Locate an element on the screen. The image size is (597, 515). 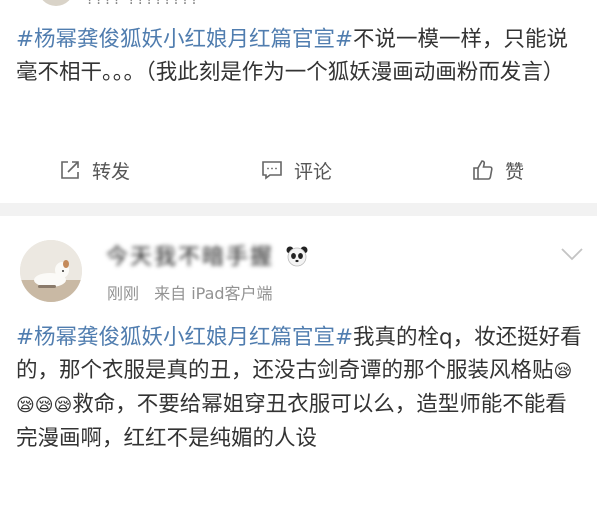
repost-label: 转发 is located at coordinates (111, 171).